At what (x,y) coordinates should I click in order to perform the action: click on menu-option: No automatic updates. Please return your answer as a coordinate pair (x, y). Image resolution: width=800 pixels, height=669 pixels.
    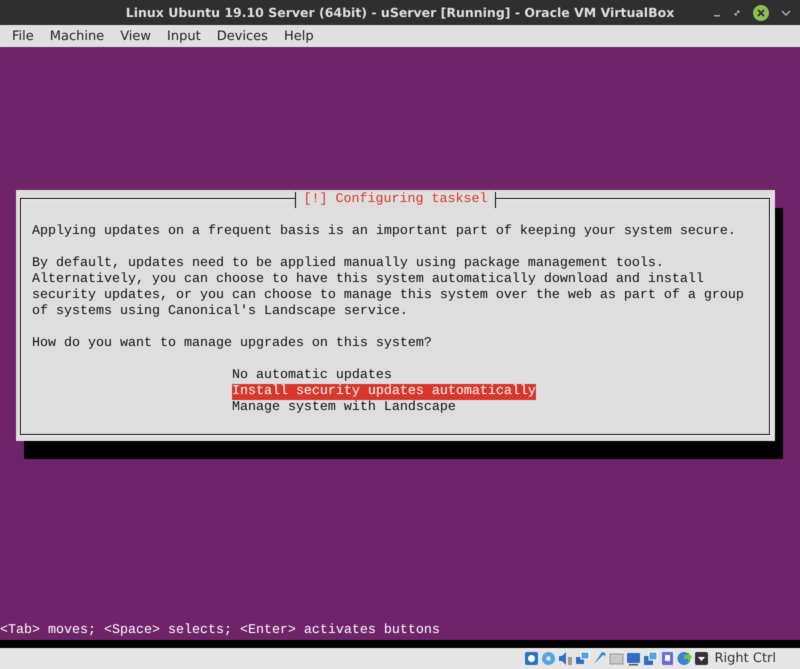
    Looking at the image, I should click on (312, 376).